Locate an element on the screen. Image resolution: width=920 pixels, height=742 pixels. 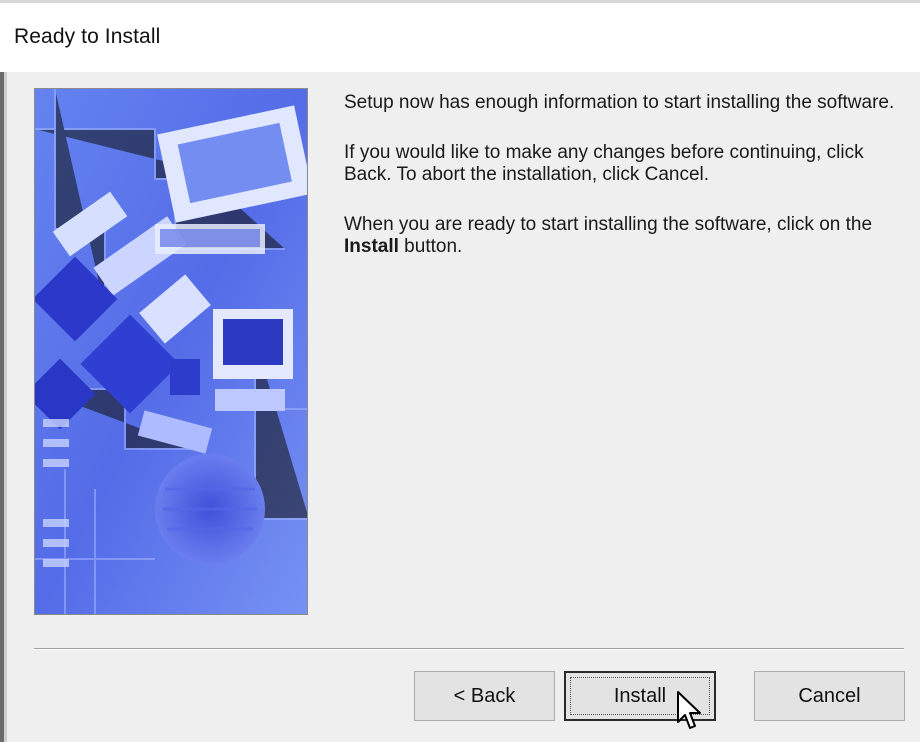
back-button: < Back is located at coordinates (484, 696).